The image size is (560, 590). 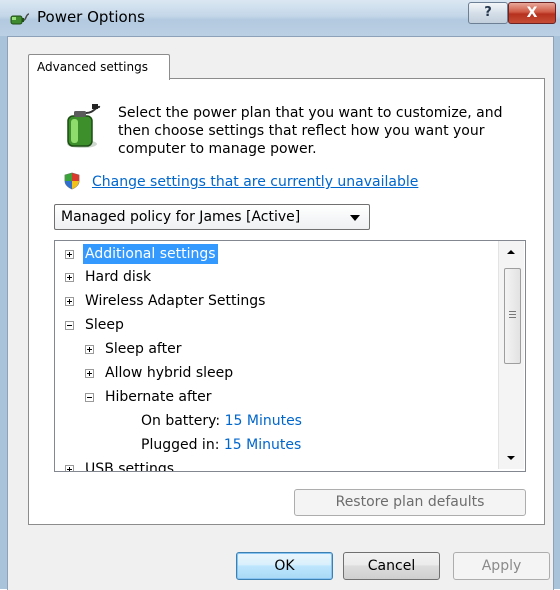 I want to click on power-options-icon, so click(x=20, y=19).